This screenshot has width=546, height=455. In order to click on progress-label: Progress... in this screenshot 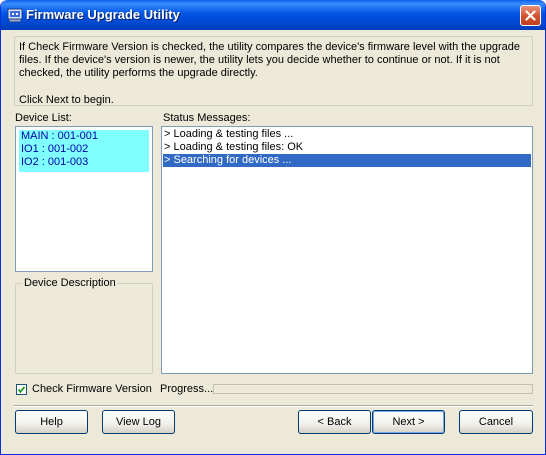, I will do `click(187, 389)`.